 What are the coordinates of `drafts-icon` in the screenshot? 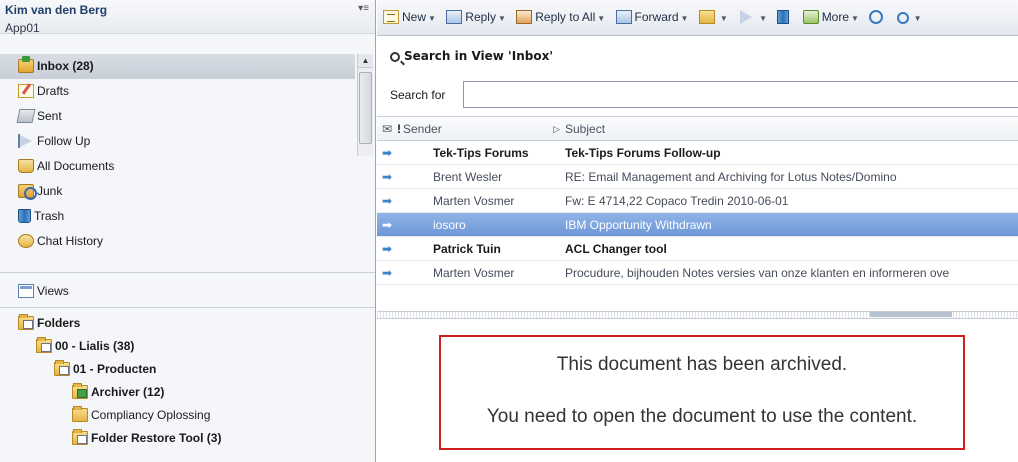 It's located at (26, 91).